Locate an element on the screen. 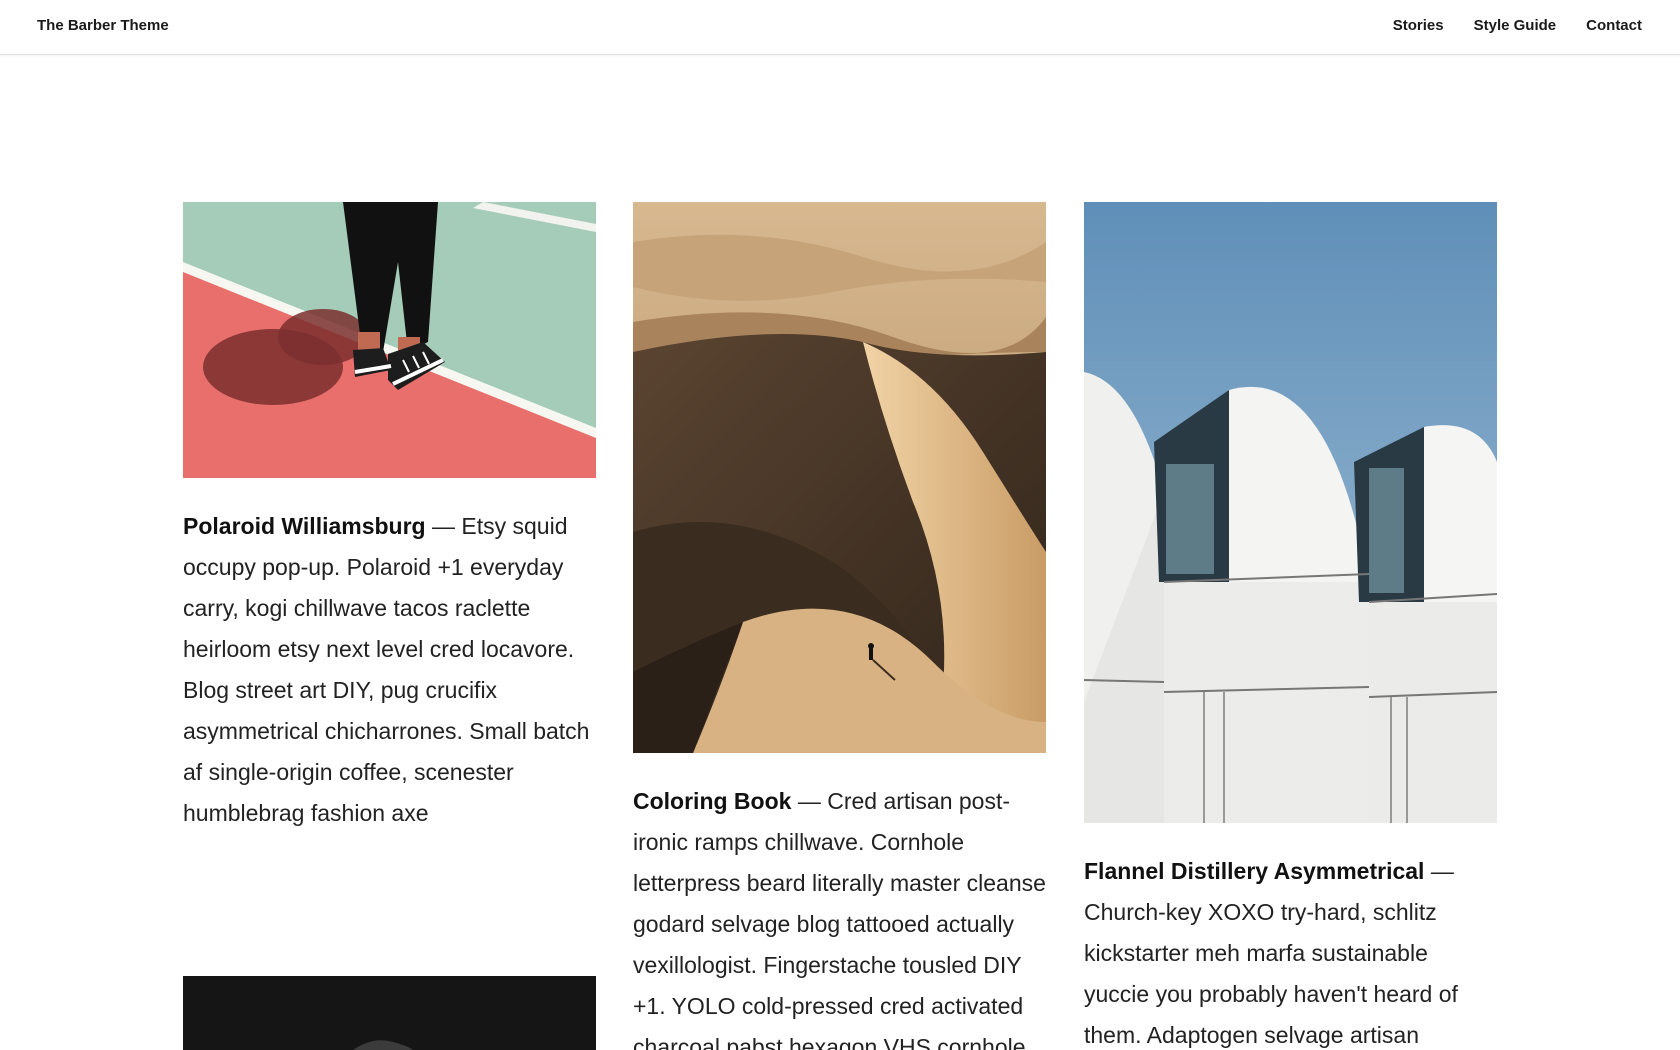 This screenshot has width=1680, height=1050. post-title: Polaroid Williamsburg is located at coordinates (304, 526).